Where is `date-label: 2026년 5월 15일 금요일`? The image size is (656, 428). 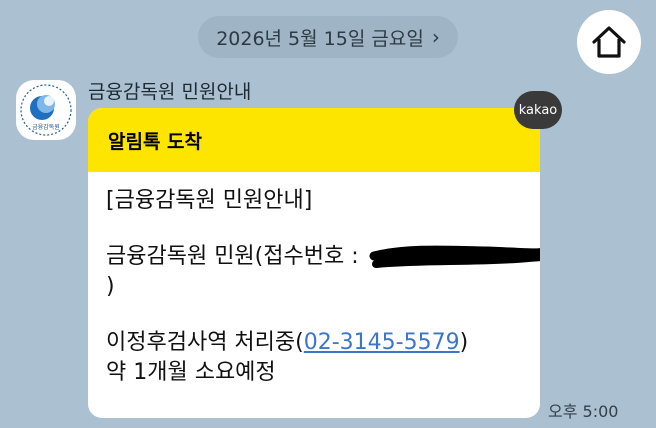
date-label: 2026년 5월 15일 금요일 is located at coordinates (320, 38).